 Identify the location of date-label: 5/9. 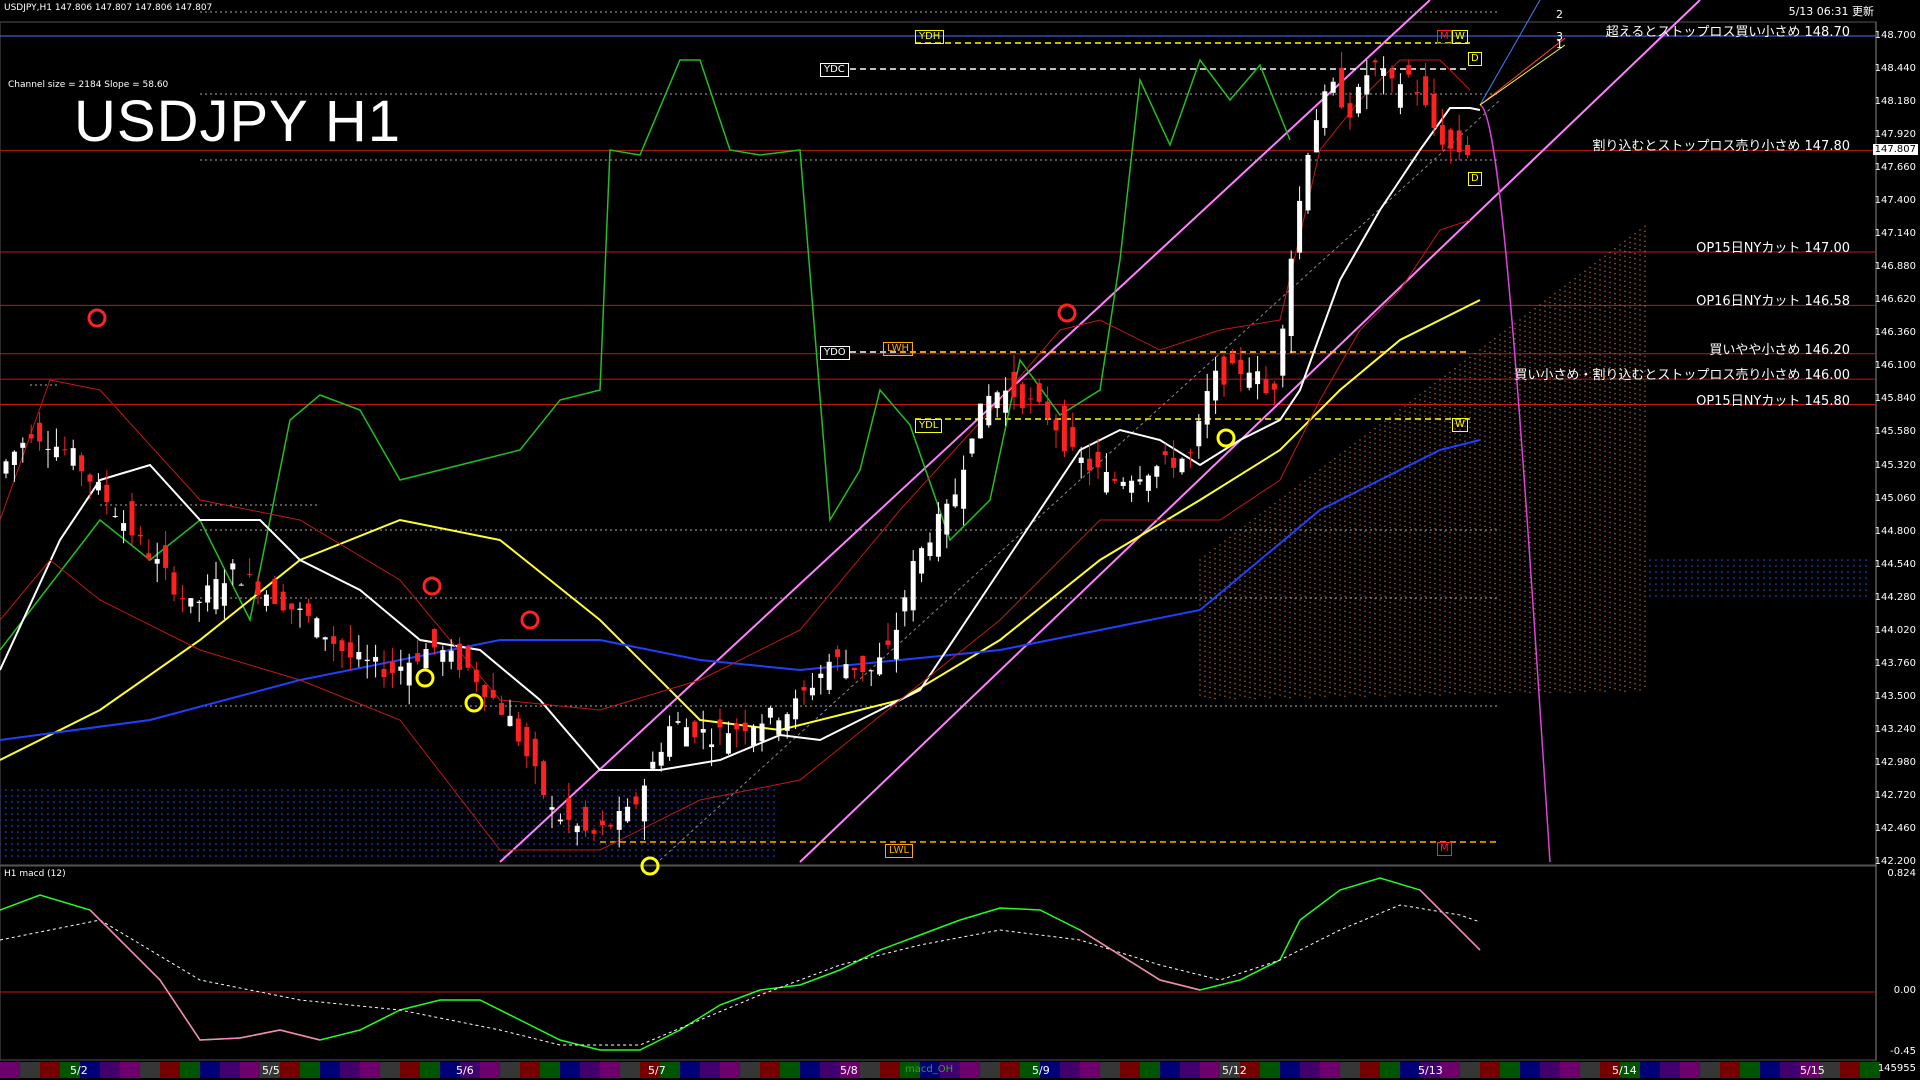
(1041, 1070).